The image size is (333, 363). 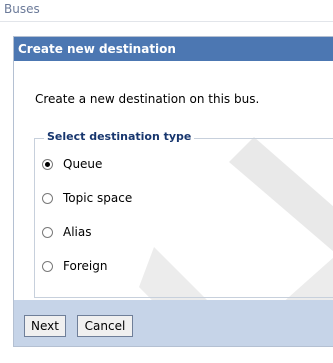 I want to click on option-label-topic-space: Topic space, so click(x=98, y=198).